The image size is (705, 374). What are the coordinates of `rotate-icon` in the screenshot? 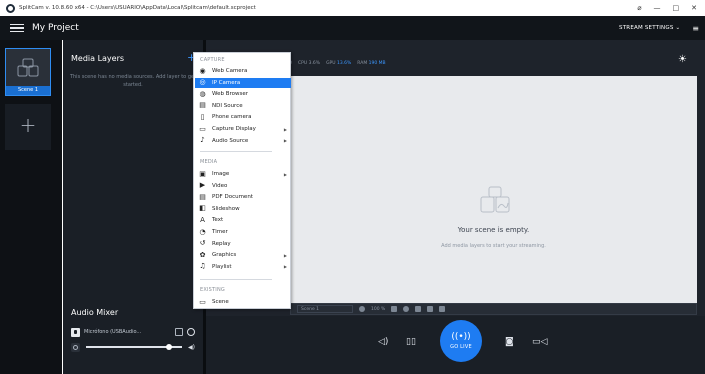 It's located at (406, 309).